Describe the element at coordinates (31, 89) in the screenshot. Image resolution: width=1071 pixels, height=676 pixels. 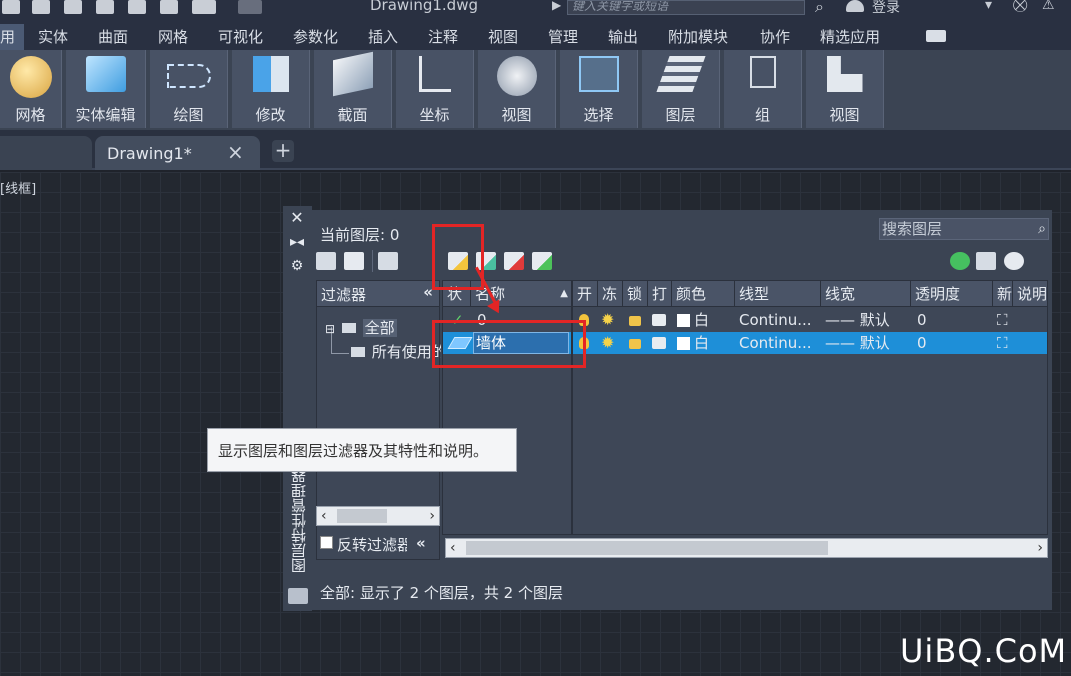
I see `ribbon-mesh-button: 网格` at that location.